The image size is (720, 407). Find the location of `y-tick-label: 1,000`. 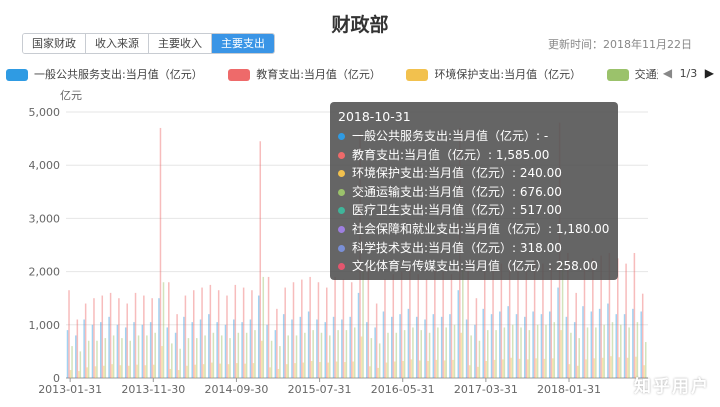

y-tick-label: 1,000 is located at coordinates (45, 325).